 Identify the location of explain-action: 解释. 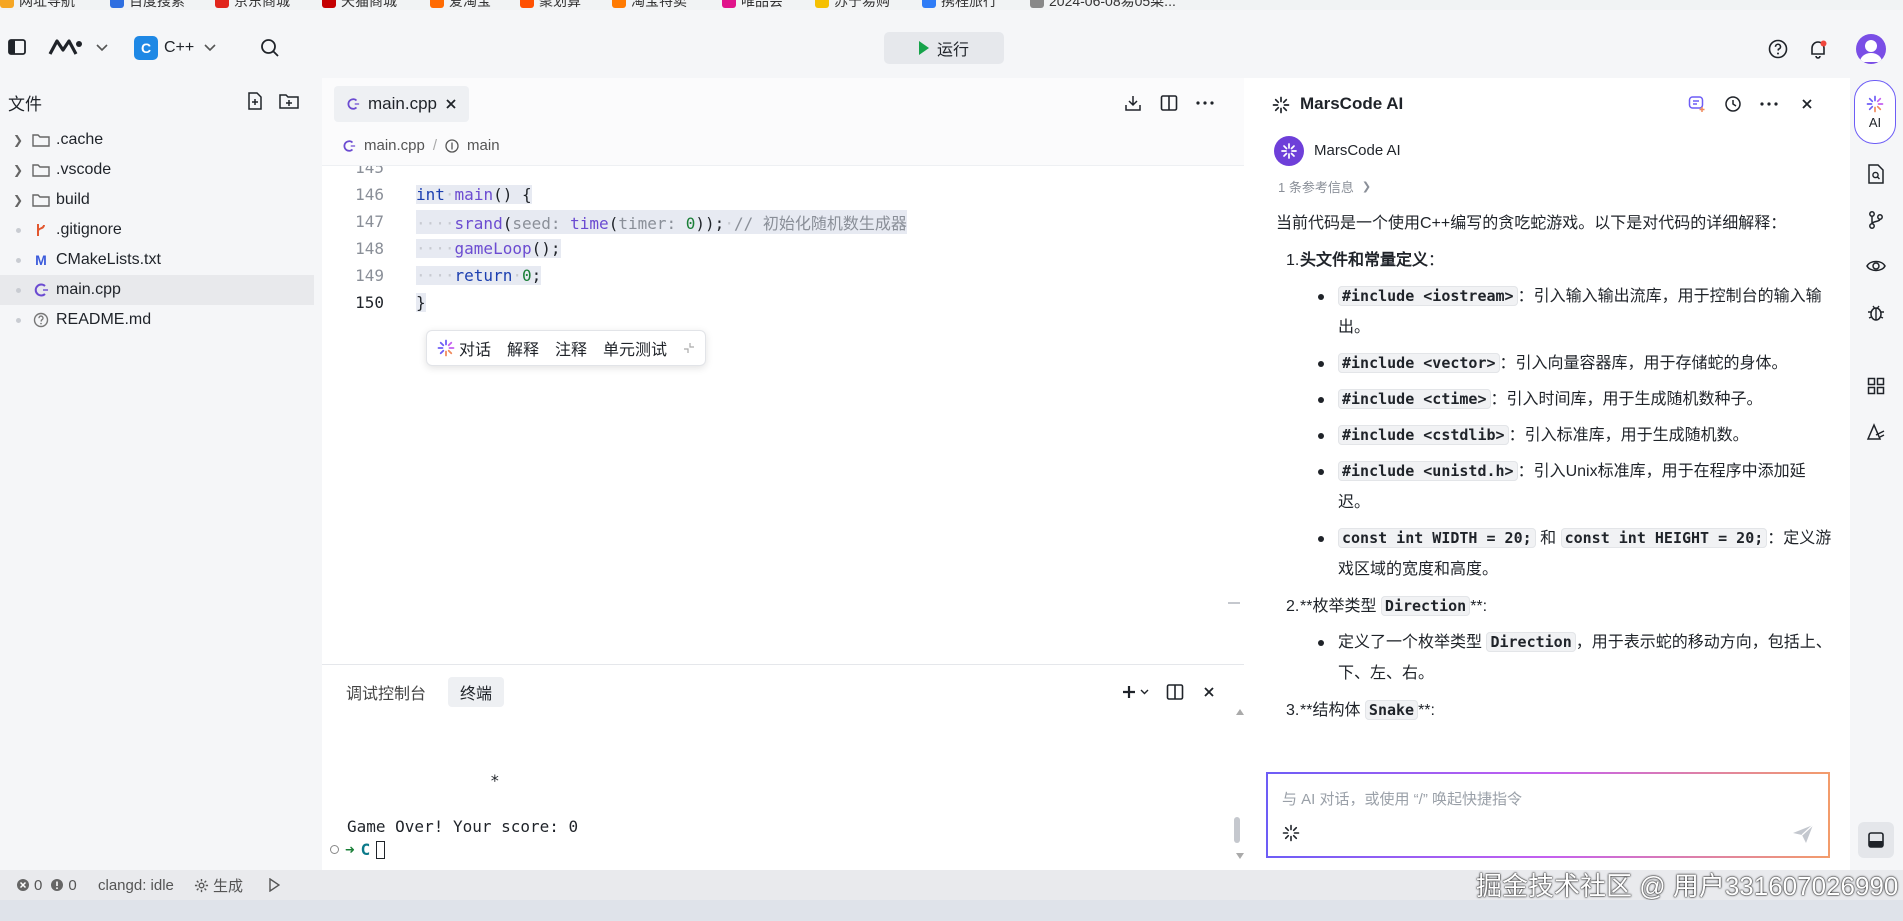
(523, 348).